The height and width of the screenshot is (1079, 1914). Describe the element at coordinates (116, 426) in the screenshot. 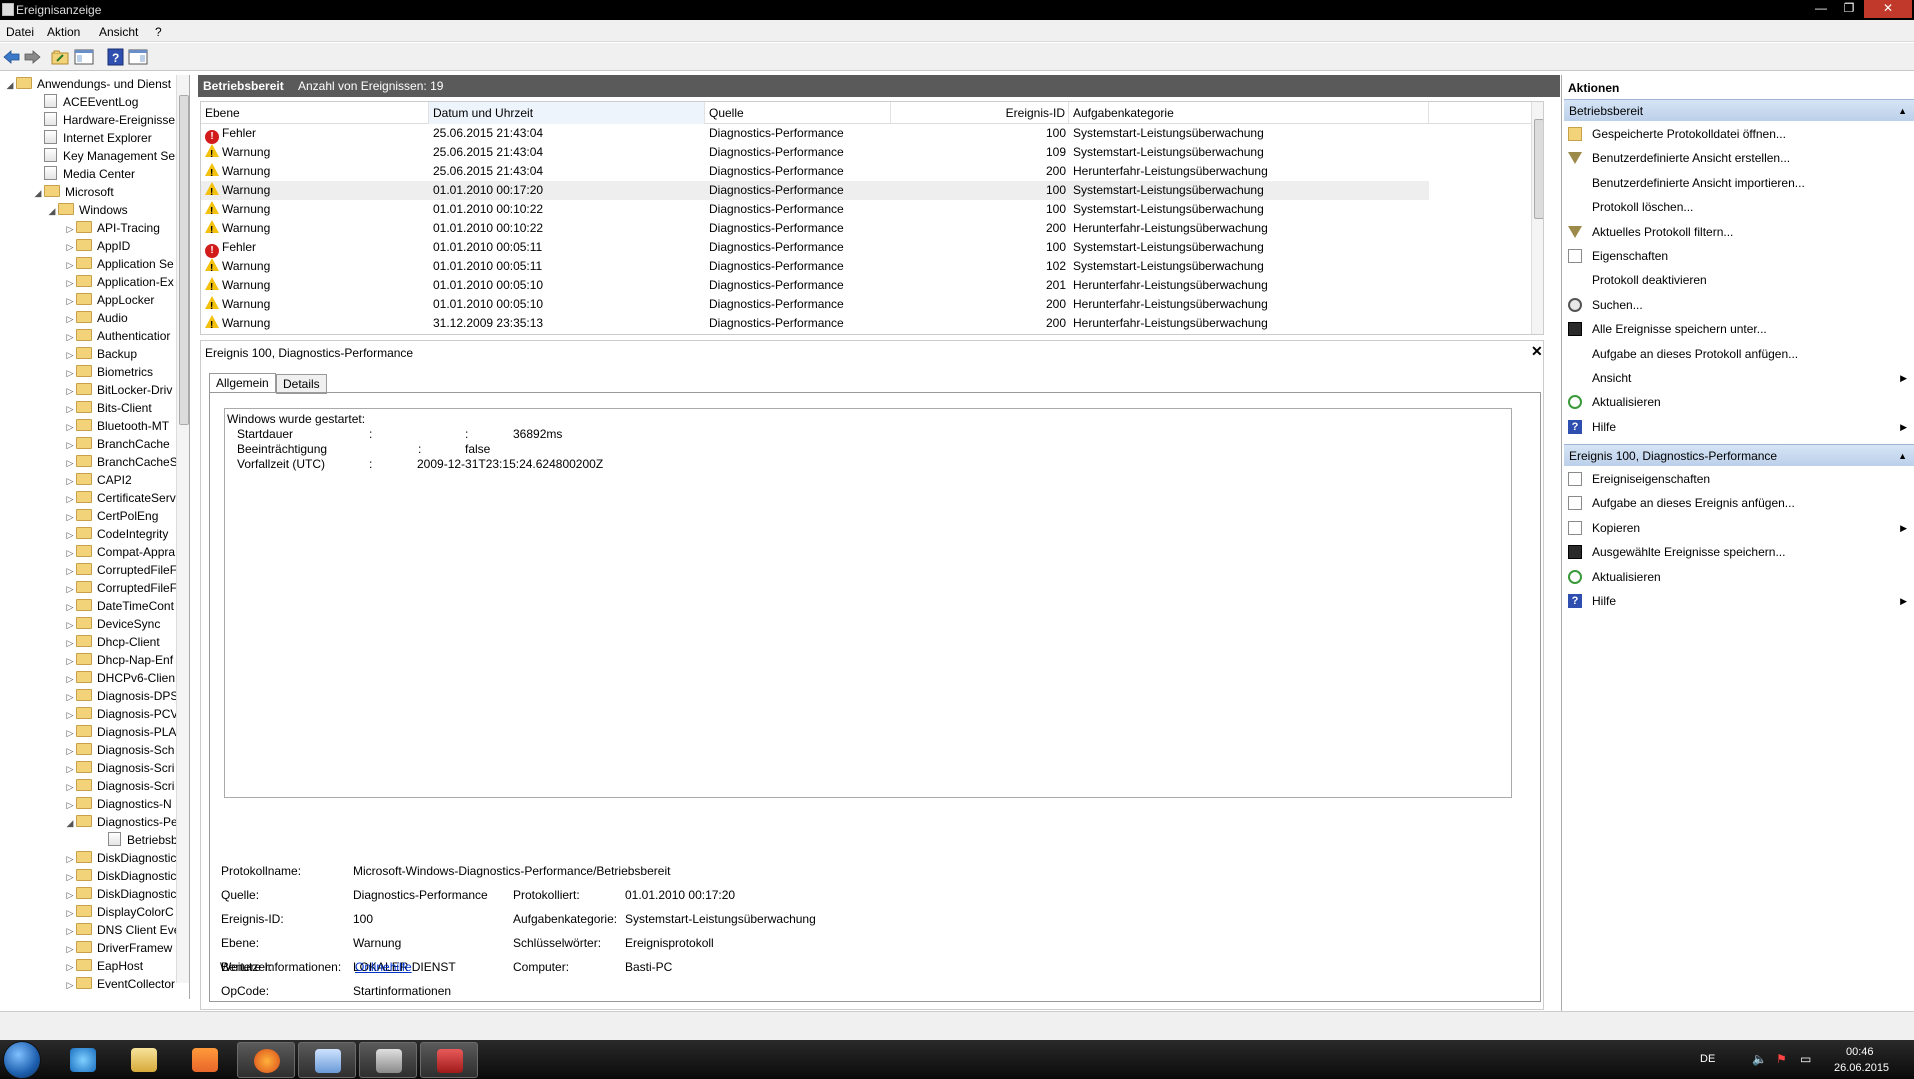

I see `tree-item: ▷ Bluetooth-MT` at that location.